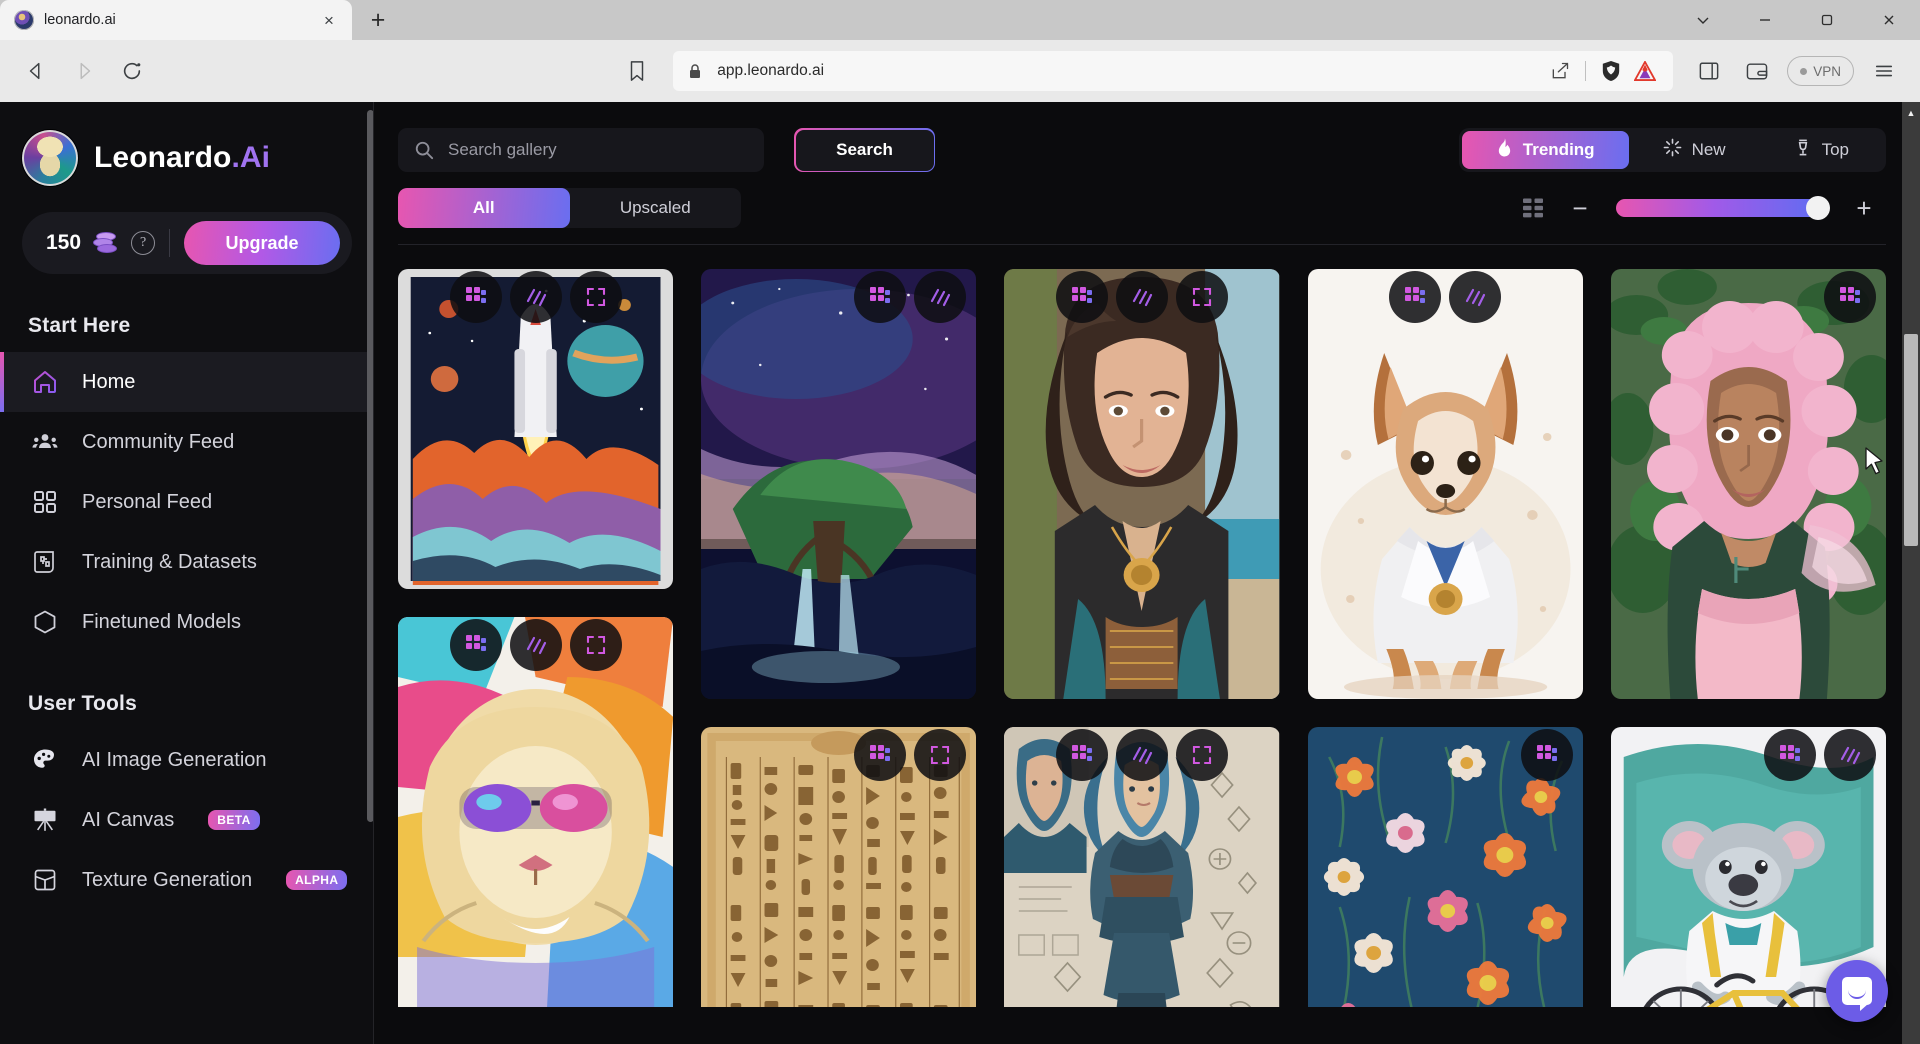  Describe the element at coordinates (45, 880) in the screenshot. I see `texture-cube-icon` at that location.